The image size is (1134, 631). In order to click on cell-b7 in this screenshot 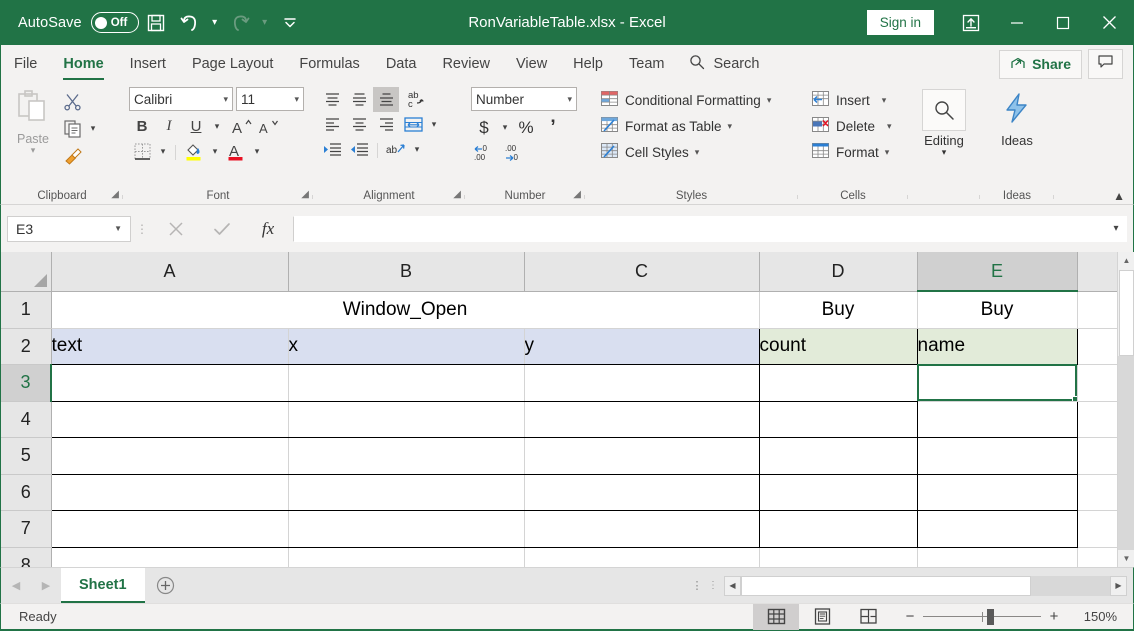, I will do `click(406, 529)`.